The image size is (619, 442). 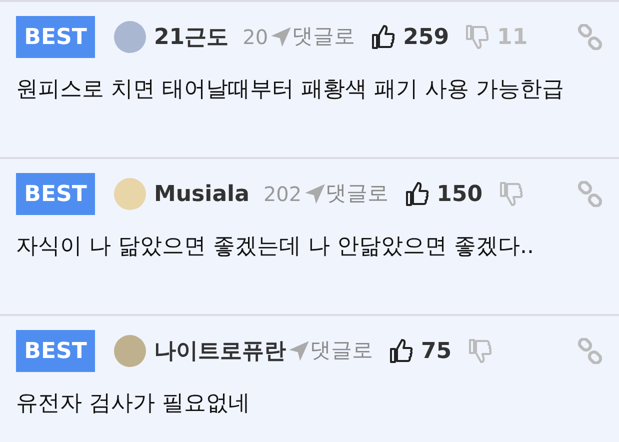 I want to click on comment-text: 자식이 나 닮았으면 좋겠는데 나 안닮았으면 좋겠다.., so click(x=275, y=247).